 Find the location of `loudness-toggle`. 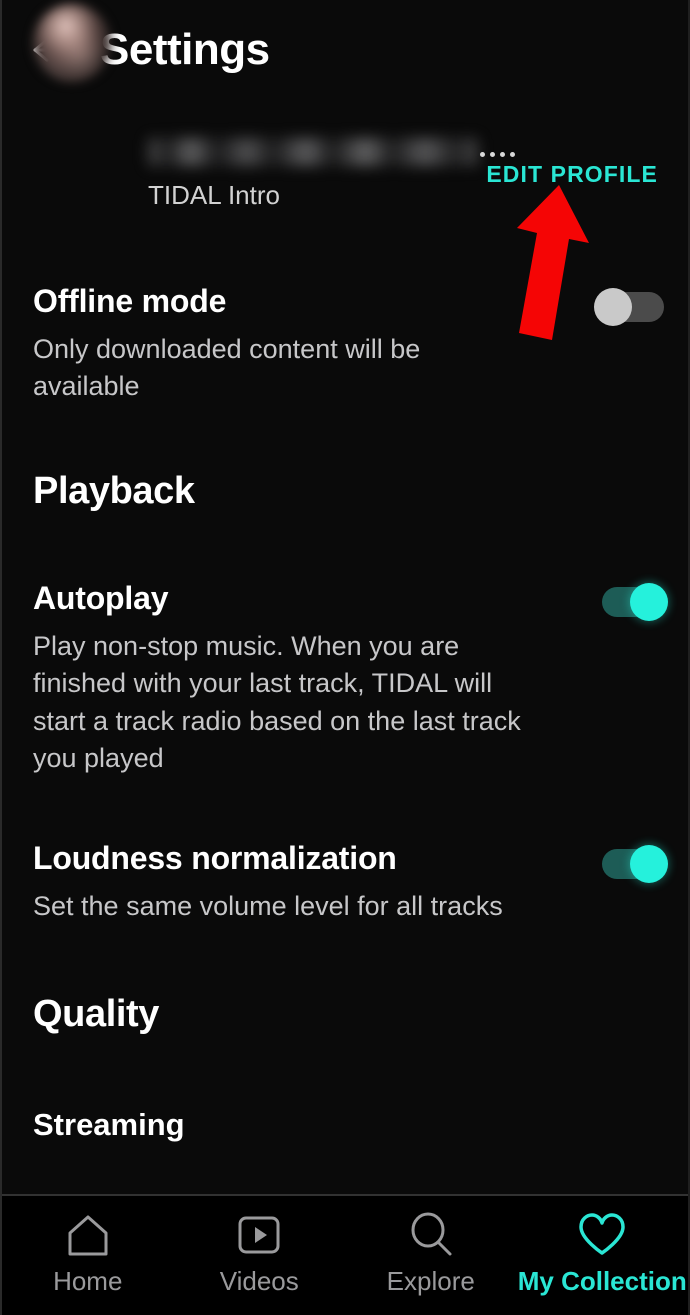

loudness-toggle is located at coordinates (632, 864).